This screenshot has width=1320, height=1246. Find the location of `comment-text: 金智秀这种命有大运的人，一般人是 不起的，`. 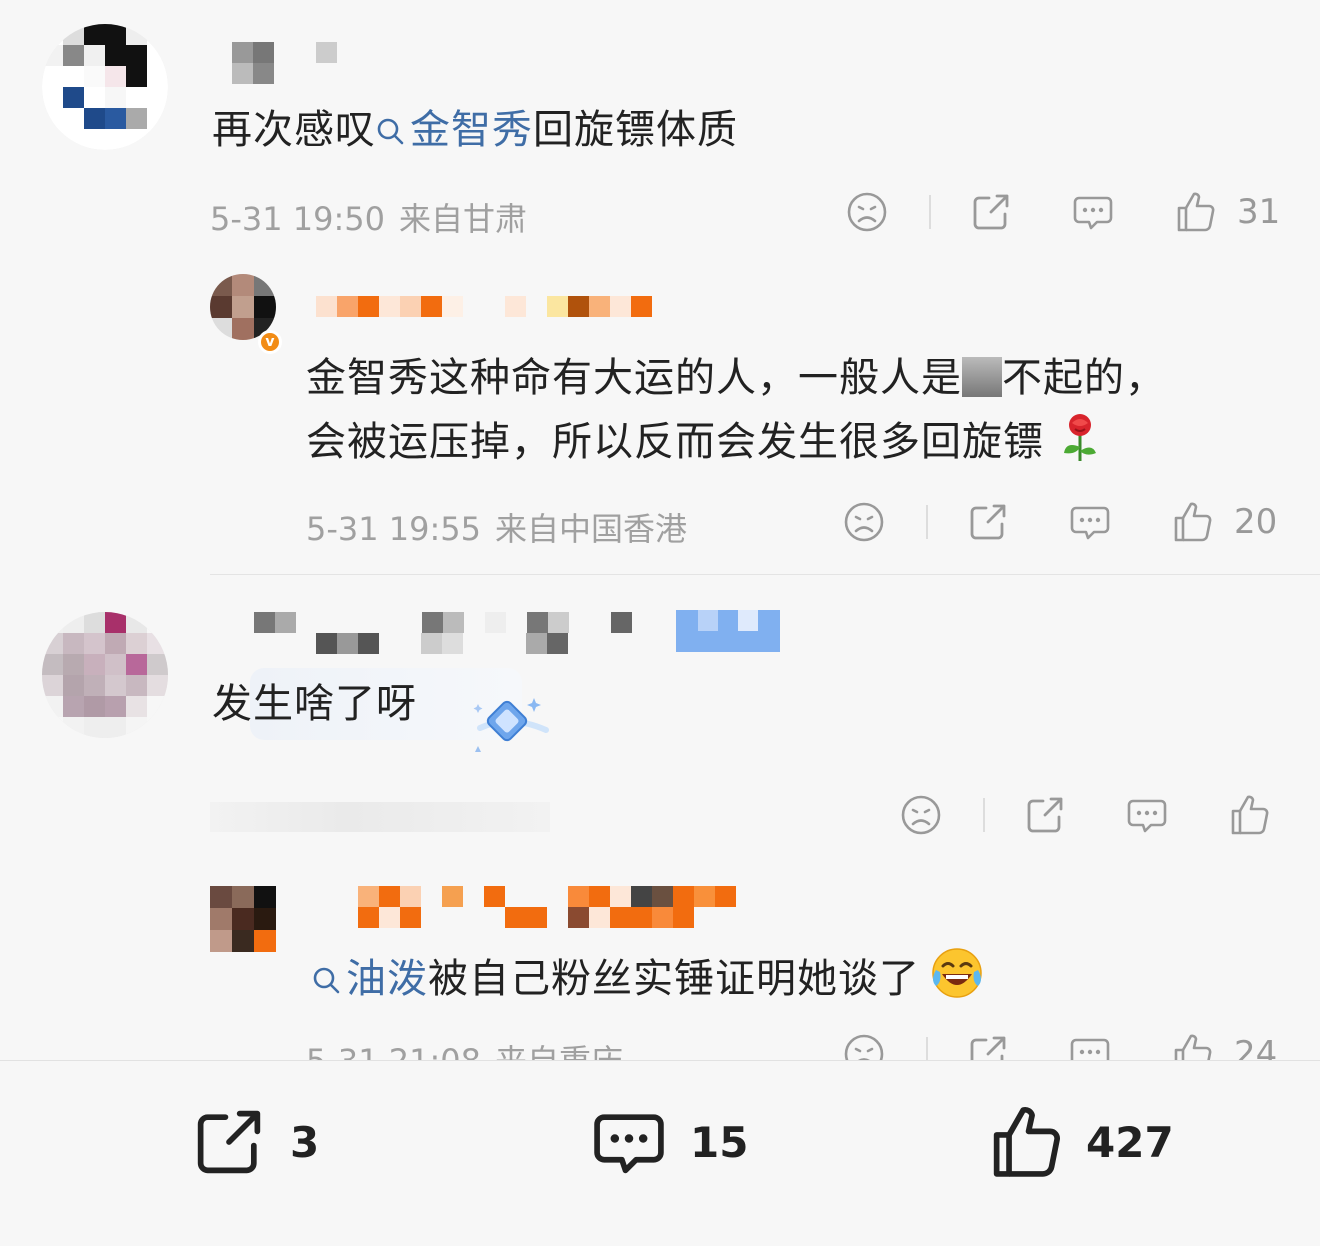

comment-text: 金智秀这种命有大运的人，一般人是 不起的， is located at coordinates (736, 378).